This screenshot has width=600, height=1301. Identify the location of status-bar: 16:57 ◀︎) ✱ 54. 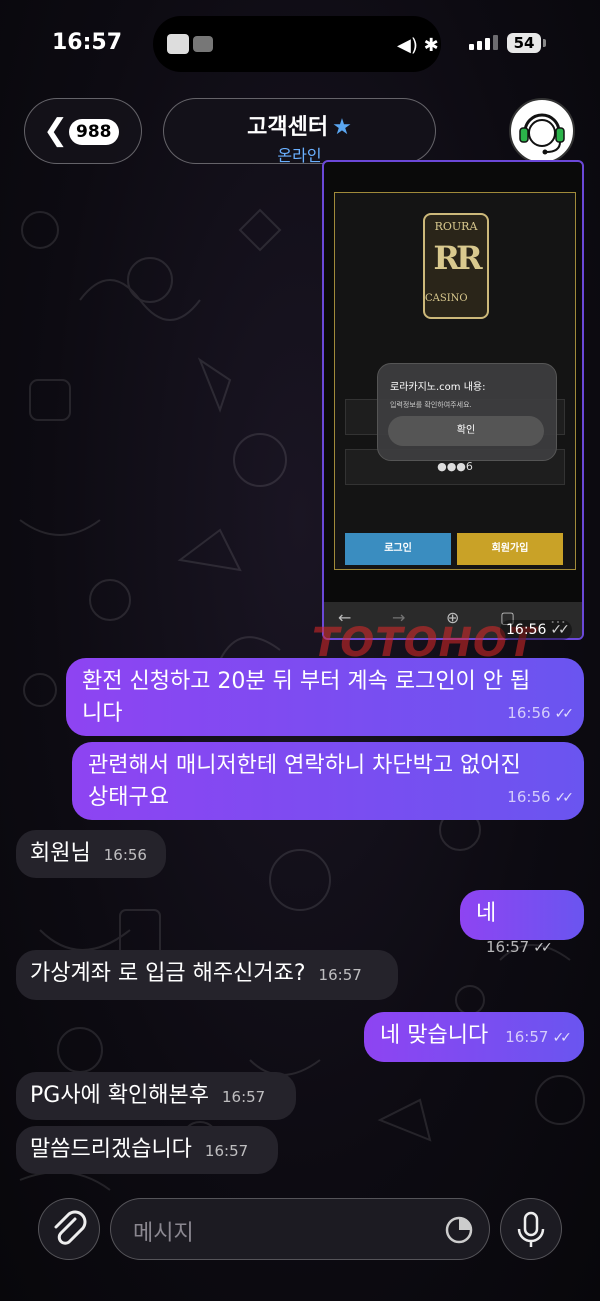
(300, 45).